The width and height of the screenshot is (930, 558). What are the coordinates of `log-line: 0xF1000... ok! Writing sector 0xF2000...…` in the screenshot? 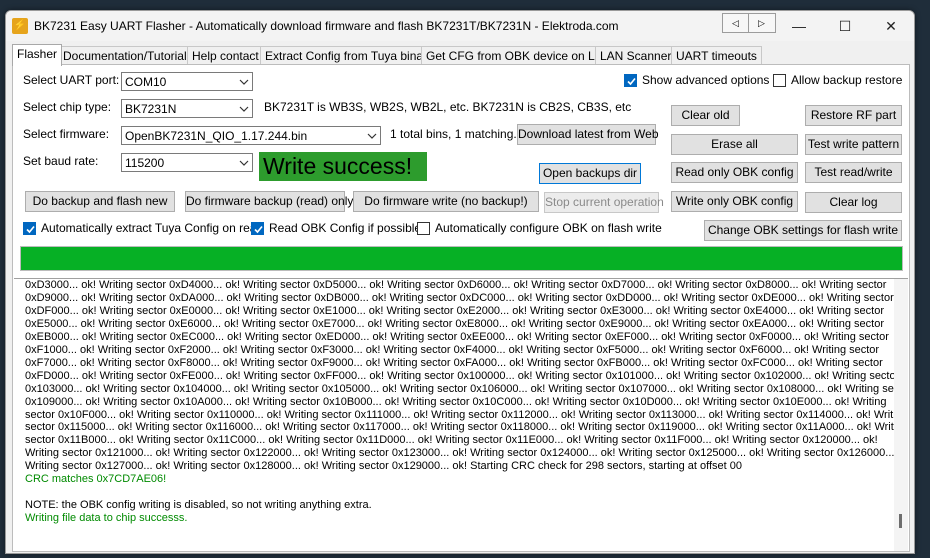 It's located at (452, 349).